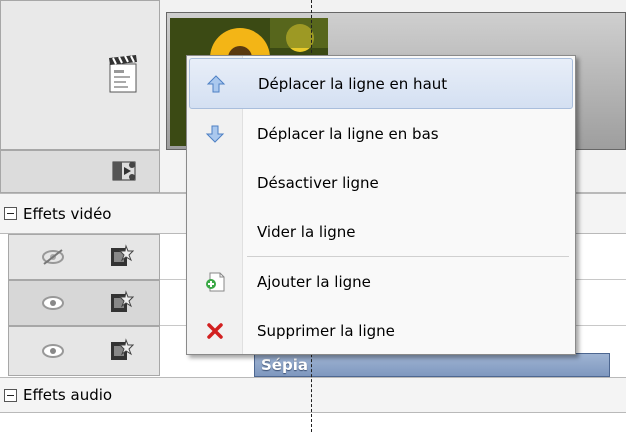 The width and height of the screenshot is (626, 432). Describe the element at coordinates (306, 231) in the screenshot. I see `menu-item-label: Vider la ligne` at that location.